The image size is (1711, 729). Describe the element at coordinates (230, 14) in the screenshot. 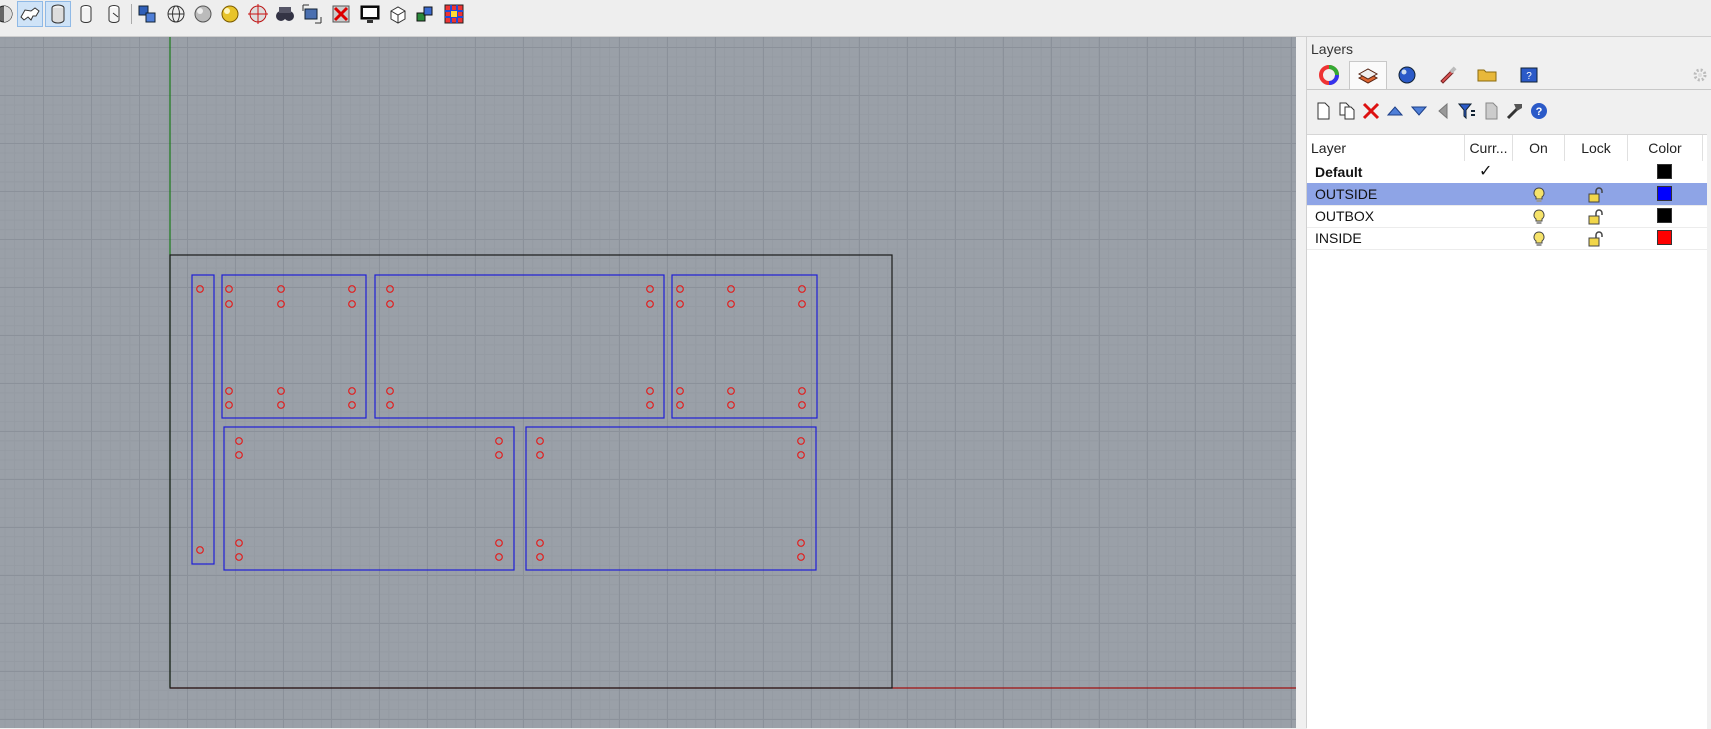

I see `rendered-sphere-icon` at that location.